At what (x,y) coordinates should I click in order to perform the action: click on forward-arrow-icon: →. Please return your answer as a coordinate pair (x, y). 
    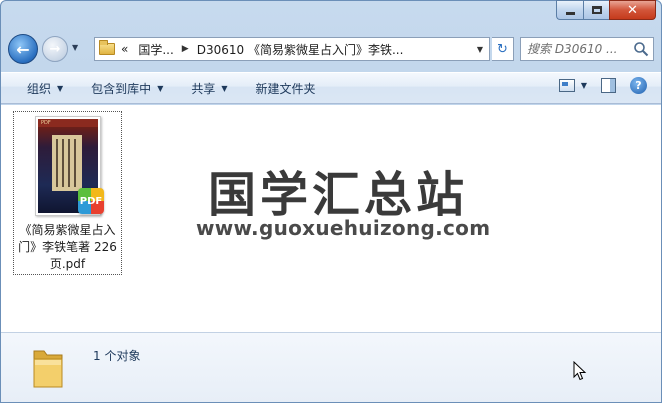
    Looking at the image, I should click on (55, 49).